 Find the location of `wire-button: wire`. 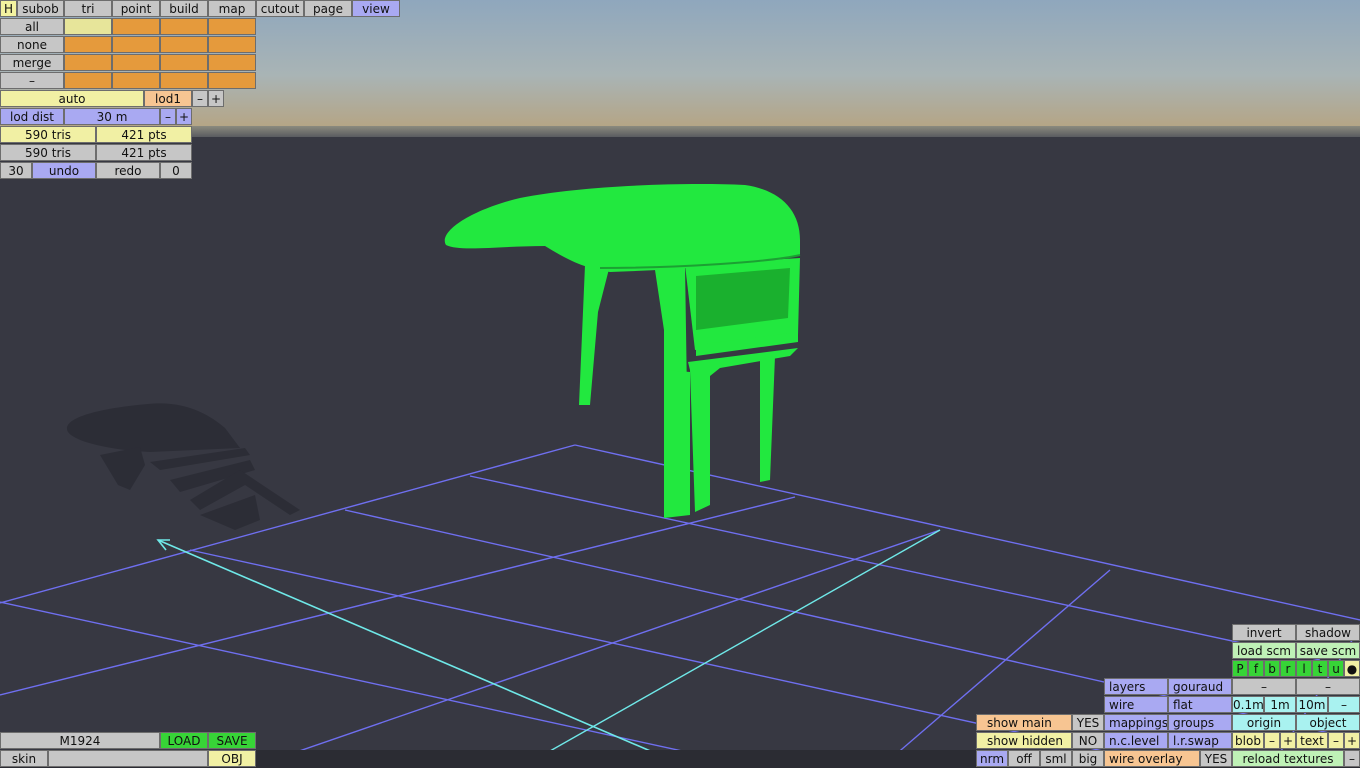

wire-button: wire is located at coordinates (1136, 704).